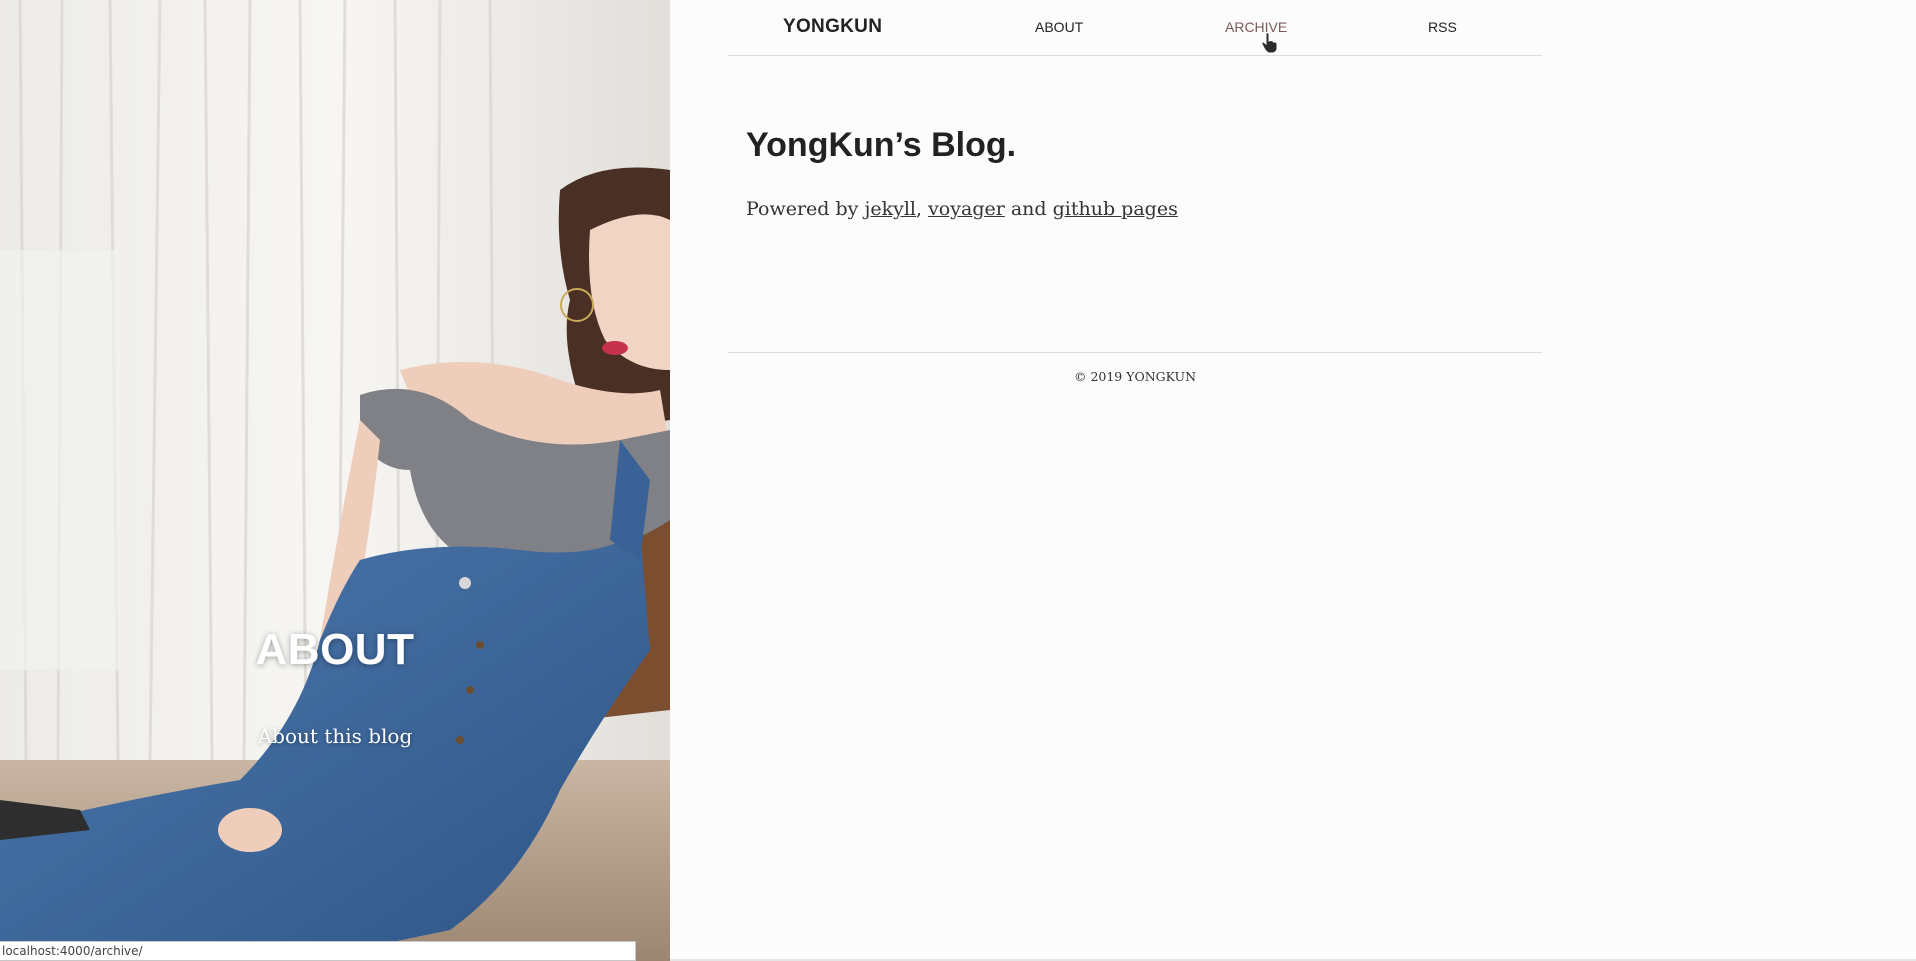 This screenshot has width=1916, height=961. Describe the element at coordinates (1135, 376) in the screenshot. I see `copyright-text: © 2019 YONGKUN` at that location.